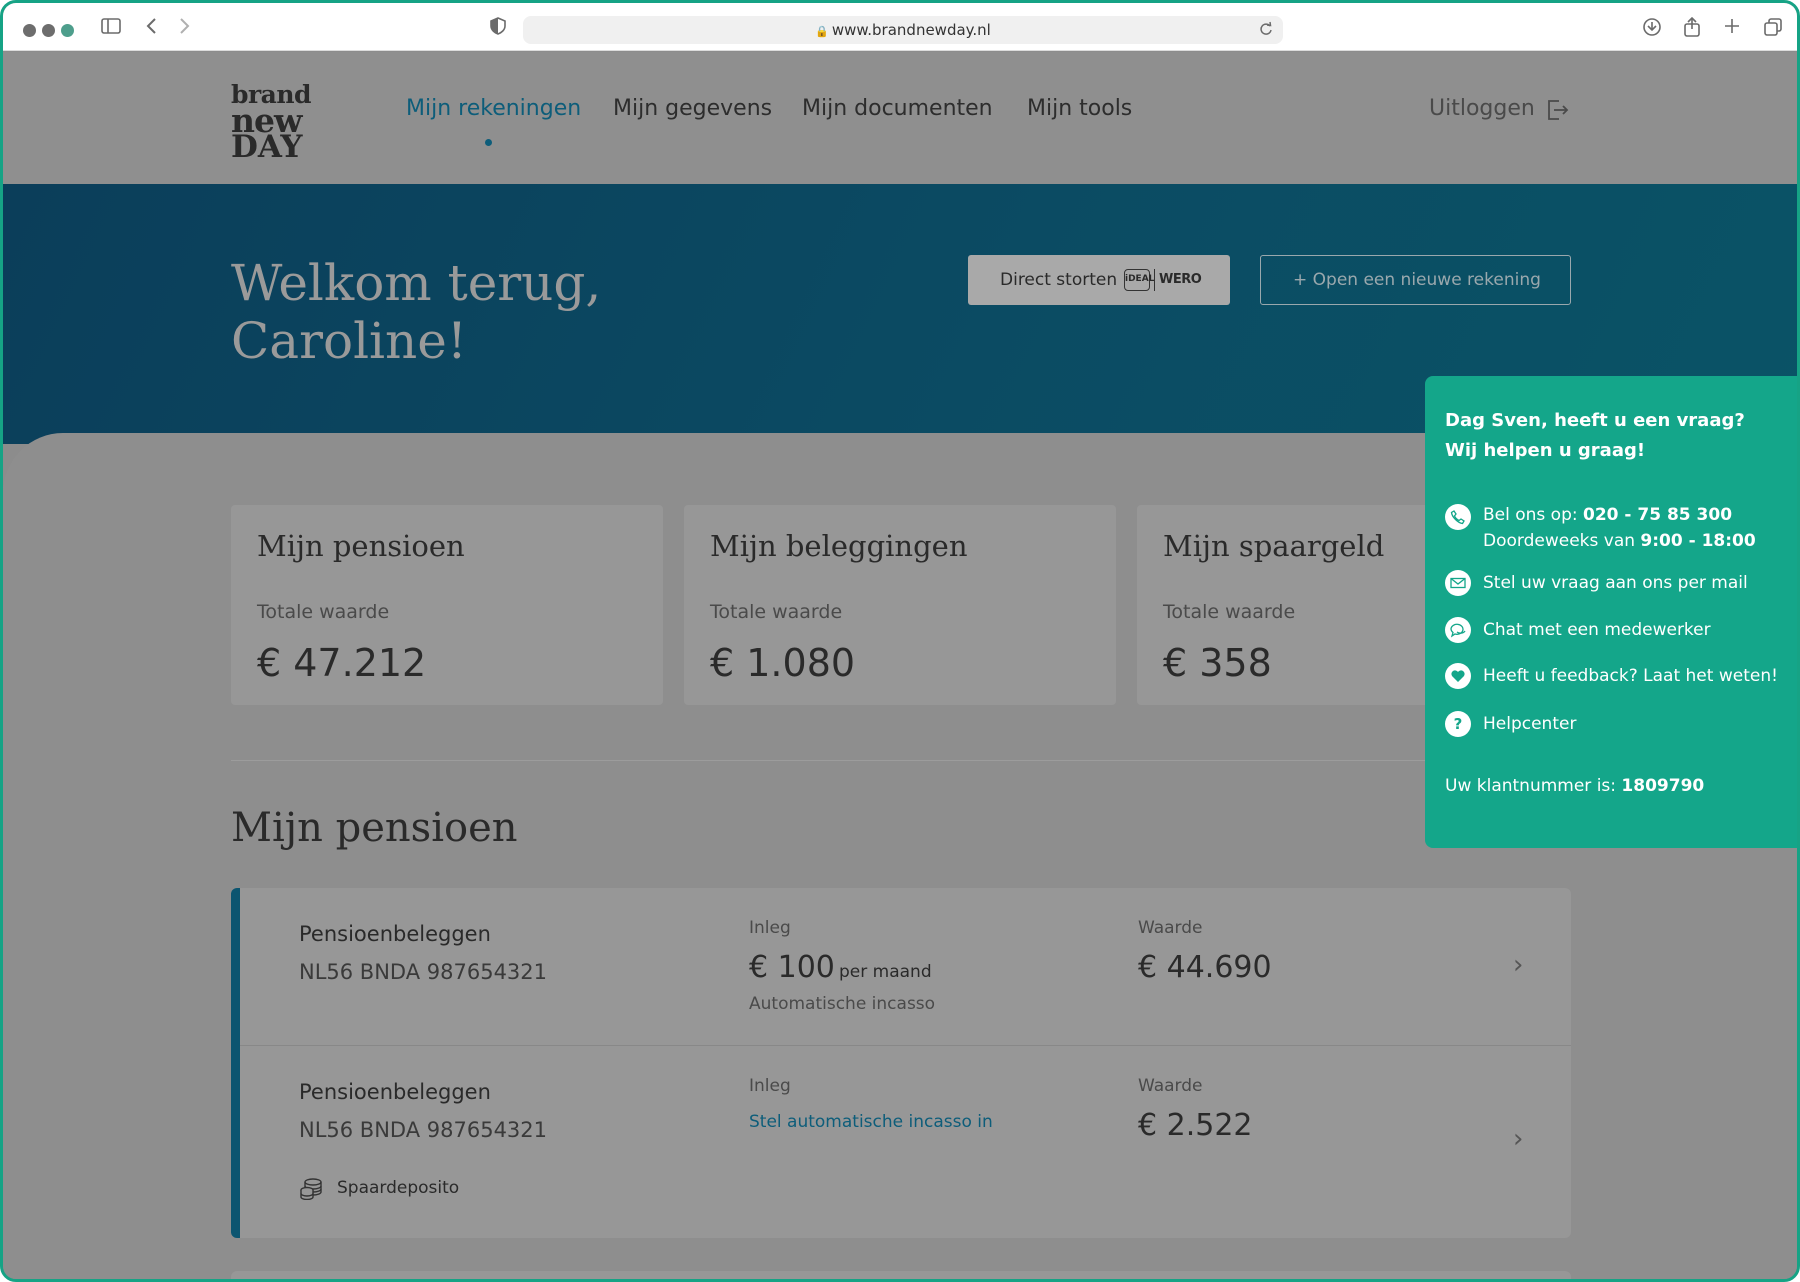  I want to click on help-title-line-1: Dag Sven, heeft u een vraag?, so click(1595, 420).